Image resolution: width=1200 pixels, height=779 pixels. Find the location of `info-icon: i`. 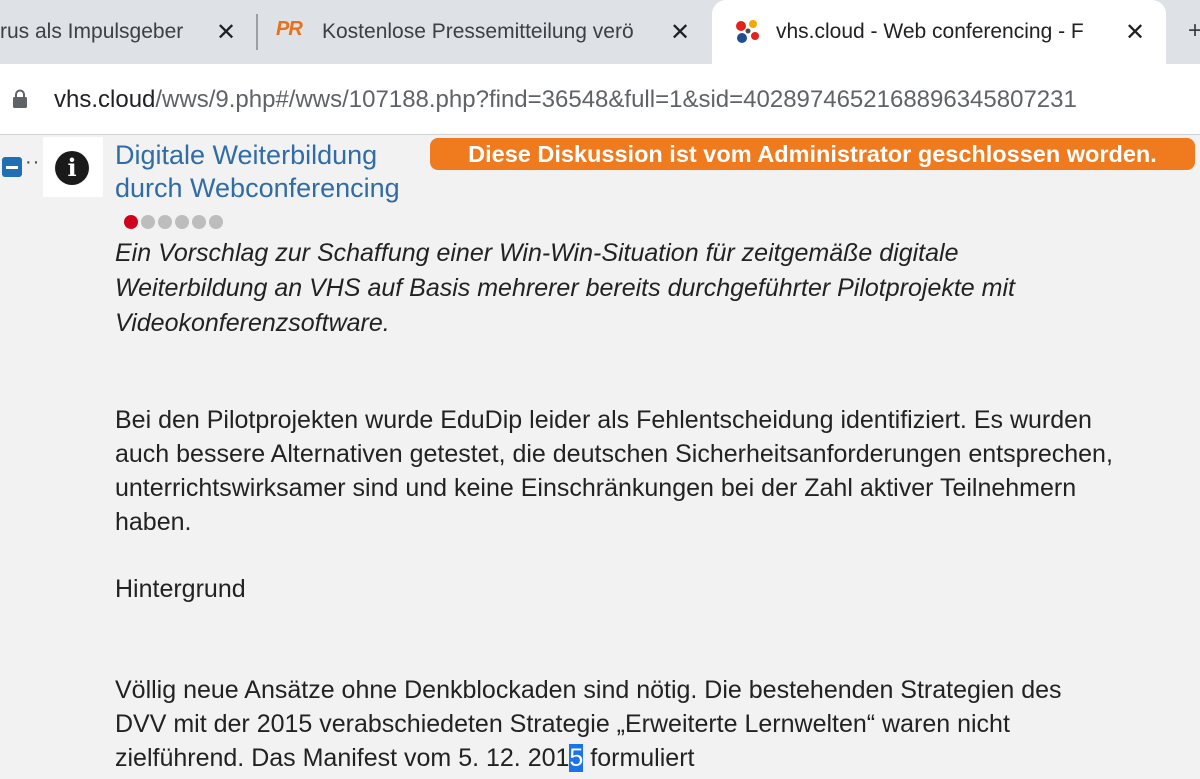

info-icon: i is located at coordinates (72, 168).